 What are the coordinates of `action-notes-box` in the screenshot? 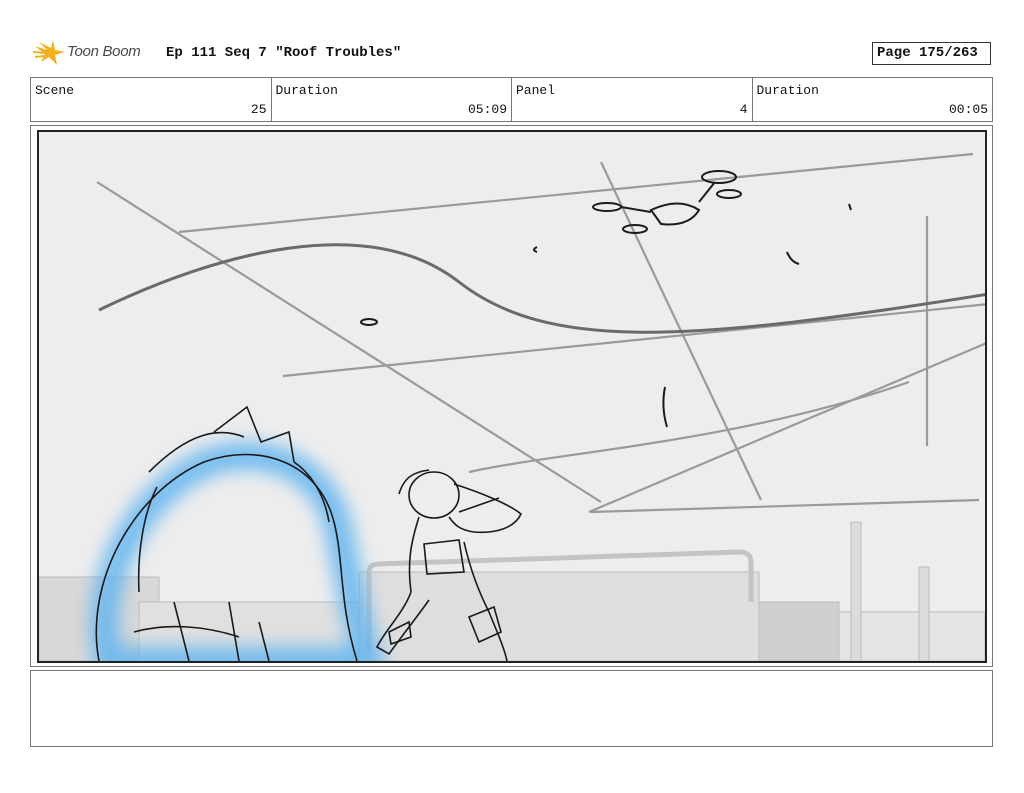 It's located at (511, 708).